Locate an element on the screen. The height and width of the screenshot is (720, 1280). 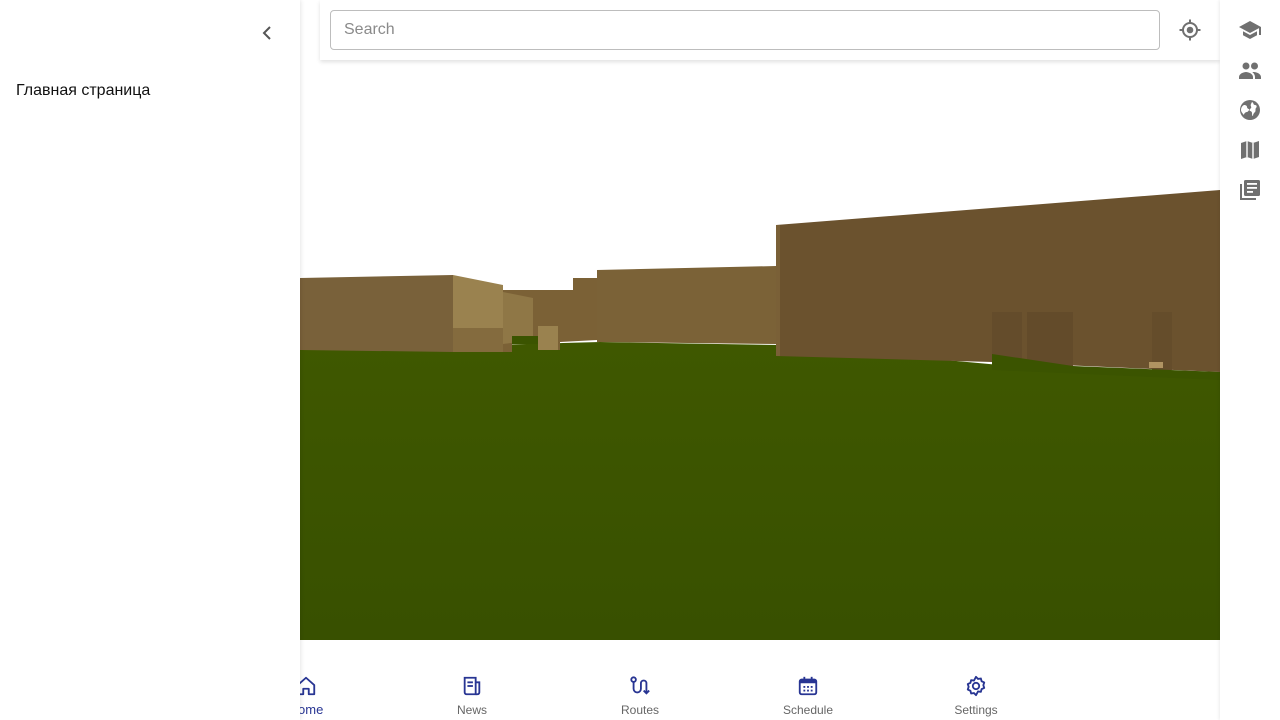
my-location-icon is located at coordinates (1190, 30).